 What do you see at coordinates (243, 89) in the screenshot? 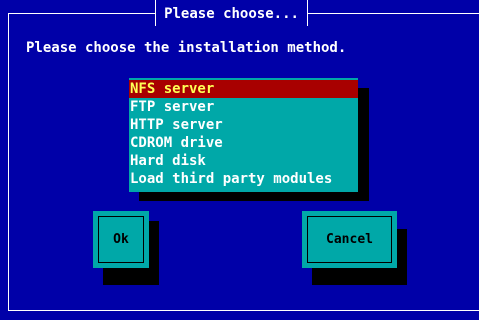
I see `list-item-nfs-server: NFS server` at bounding box center [243, 89].